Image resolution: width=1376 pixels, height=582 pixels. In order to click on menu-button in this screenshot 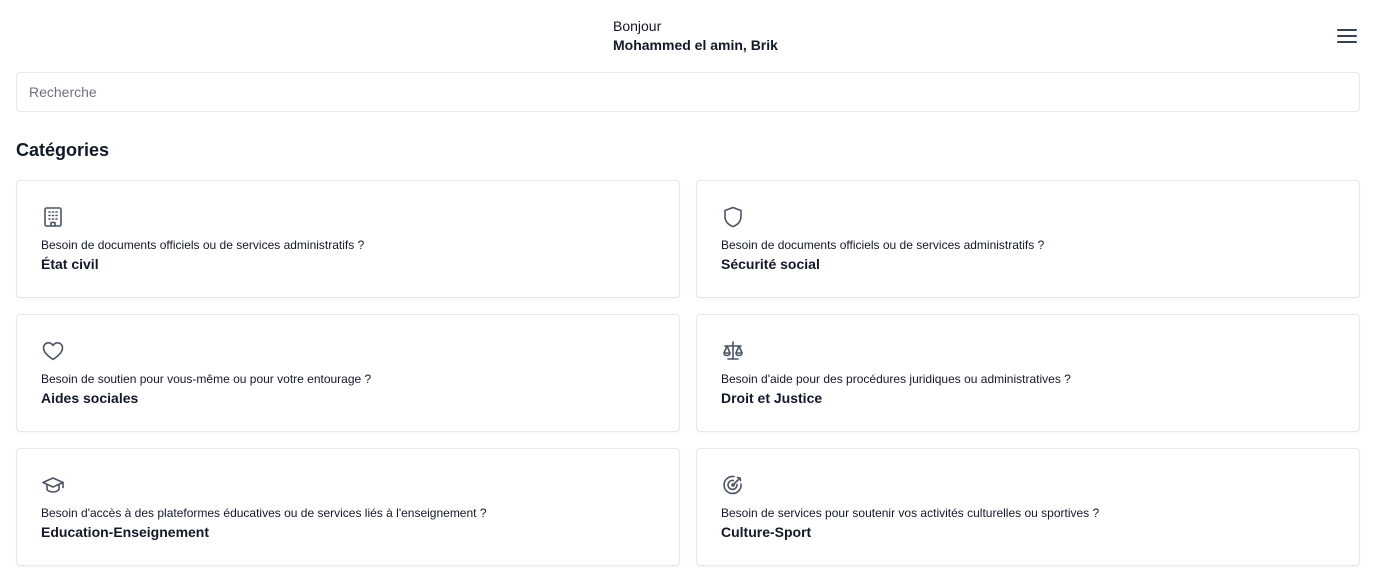, I will do `click(1347, 36)`.